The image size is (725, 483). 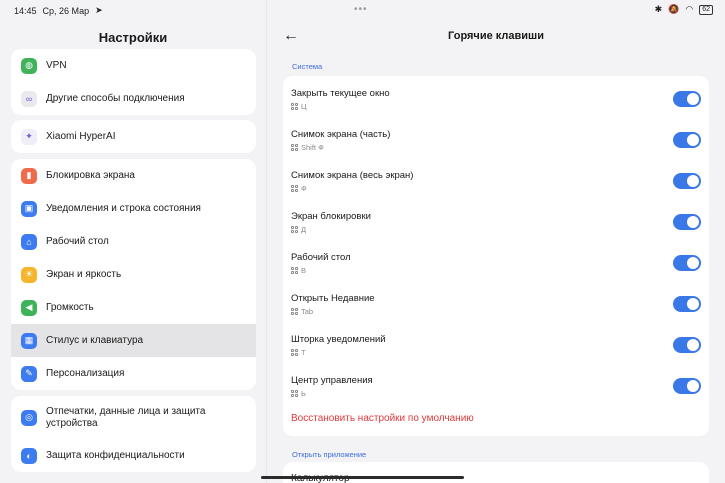 What do you see at coordinates (84, 274) in the screenshot?
I see `sidebar-item-label: Экран и яркость` at bounding box center [84, 274].